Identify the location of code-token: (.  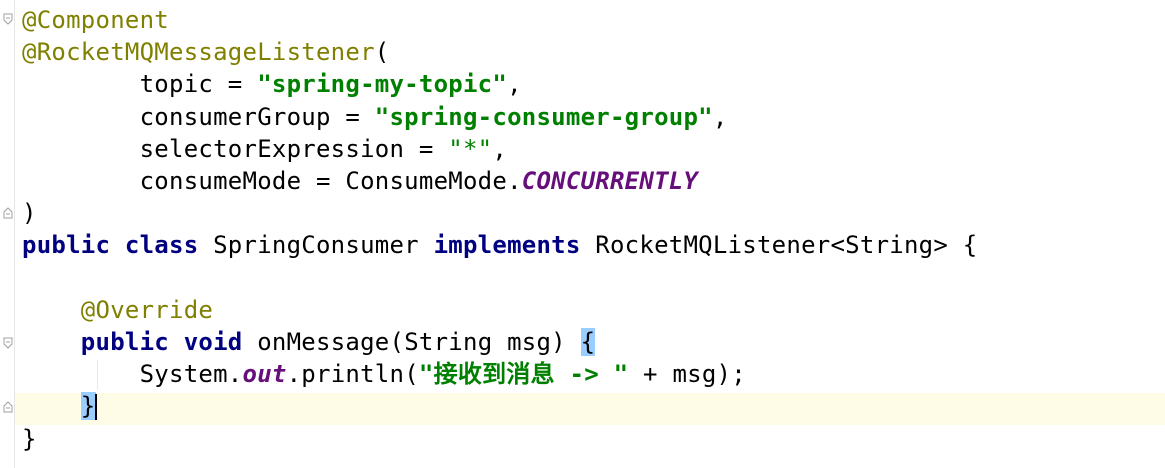
(382, 52).